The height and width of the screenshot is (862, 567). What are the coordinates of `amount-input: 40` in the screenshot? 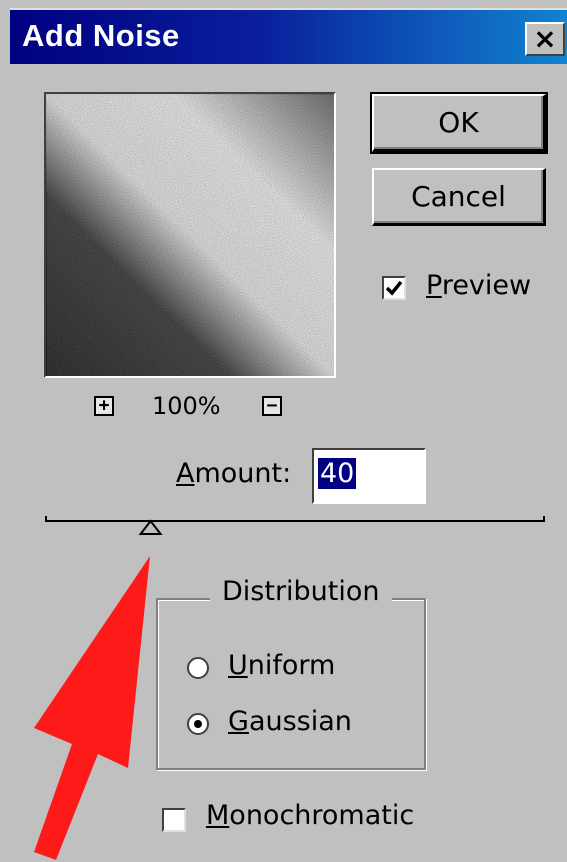 It's located at (369, 476).